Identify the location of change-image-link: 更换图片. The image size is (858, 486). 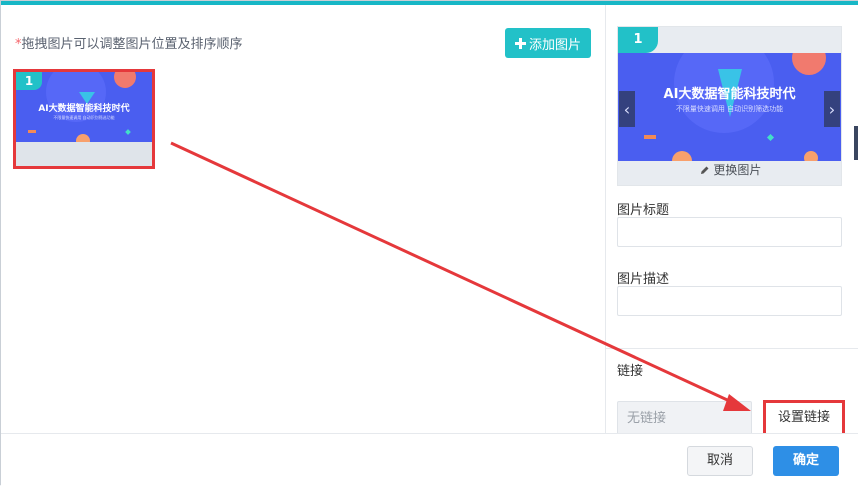
(730, 169).